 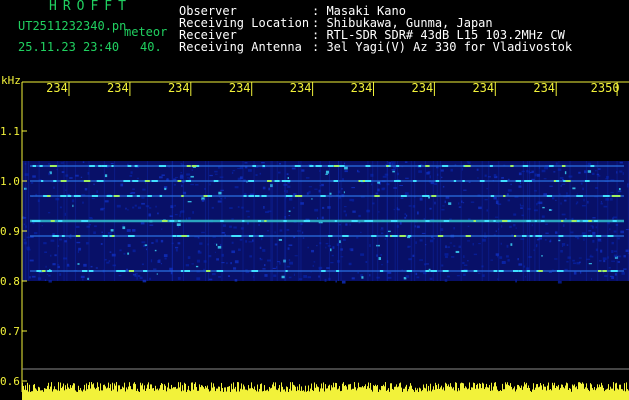 I want to click on y-tick-label: 0.6, so click(x=10, y=381).